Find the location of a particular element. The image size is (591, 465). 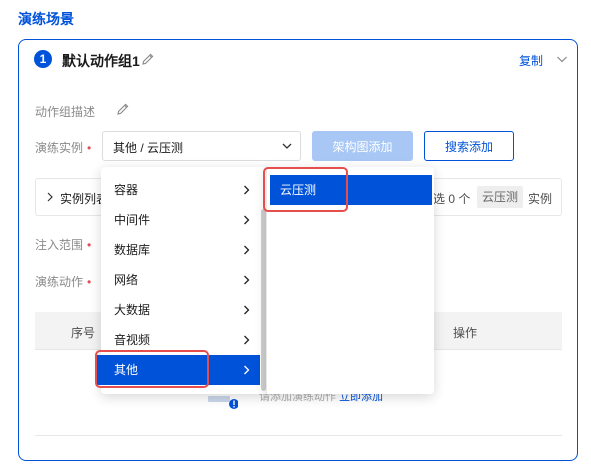

cascader-item-database: 数据库 is located at coordinates (180, 250).